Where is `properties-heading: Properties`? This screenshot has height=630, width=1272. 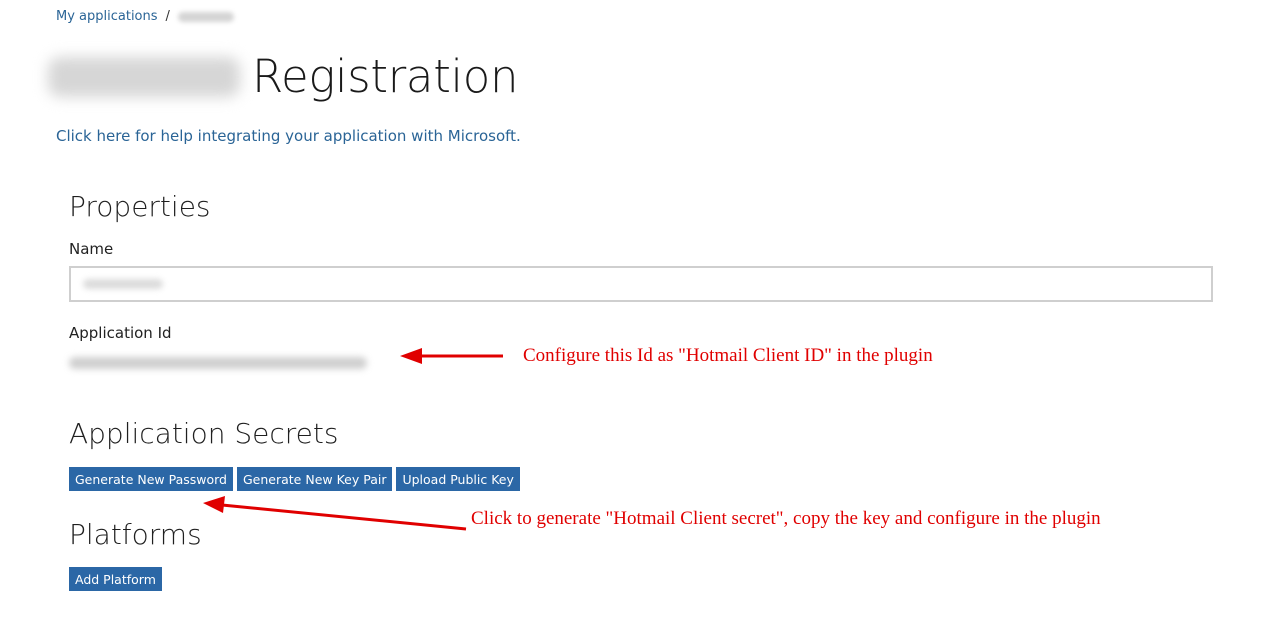
properties-heading: Properties is located at coordinates (140, 206).